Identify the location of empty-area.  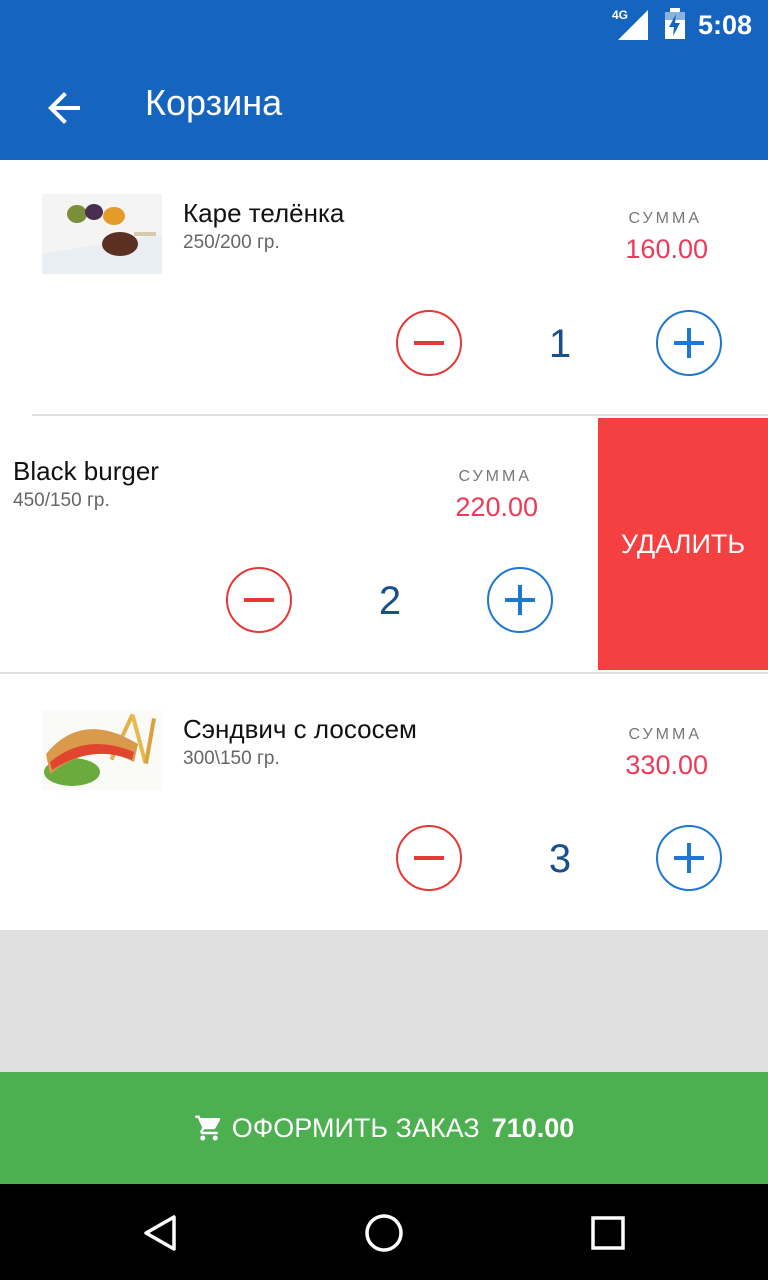
(384, 1001).